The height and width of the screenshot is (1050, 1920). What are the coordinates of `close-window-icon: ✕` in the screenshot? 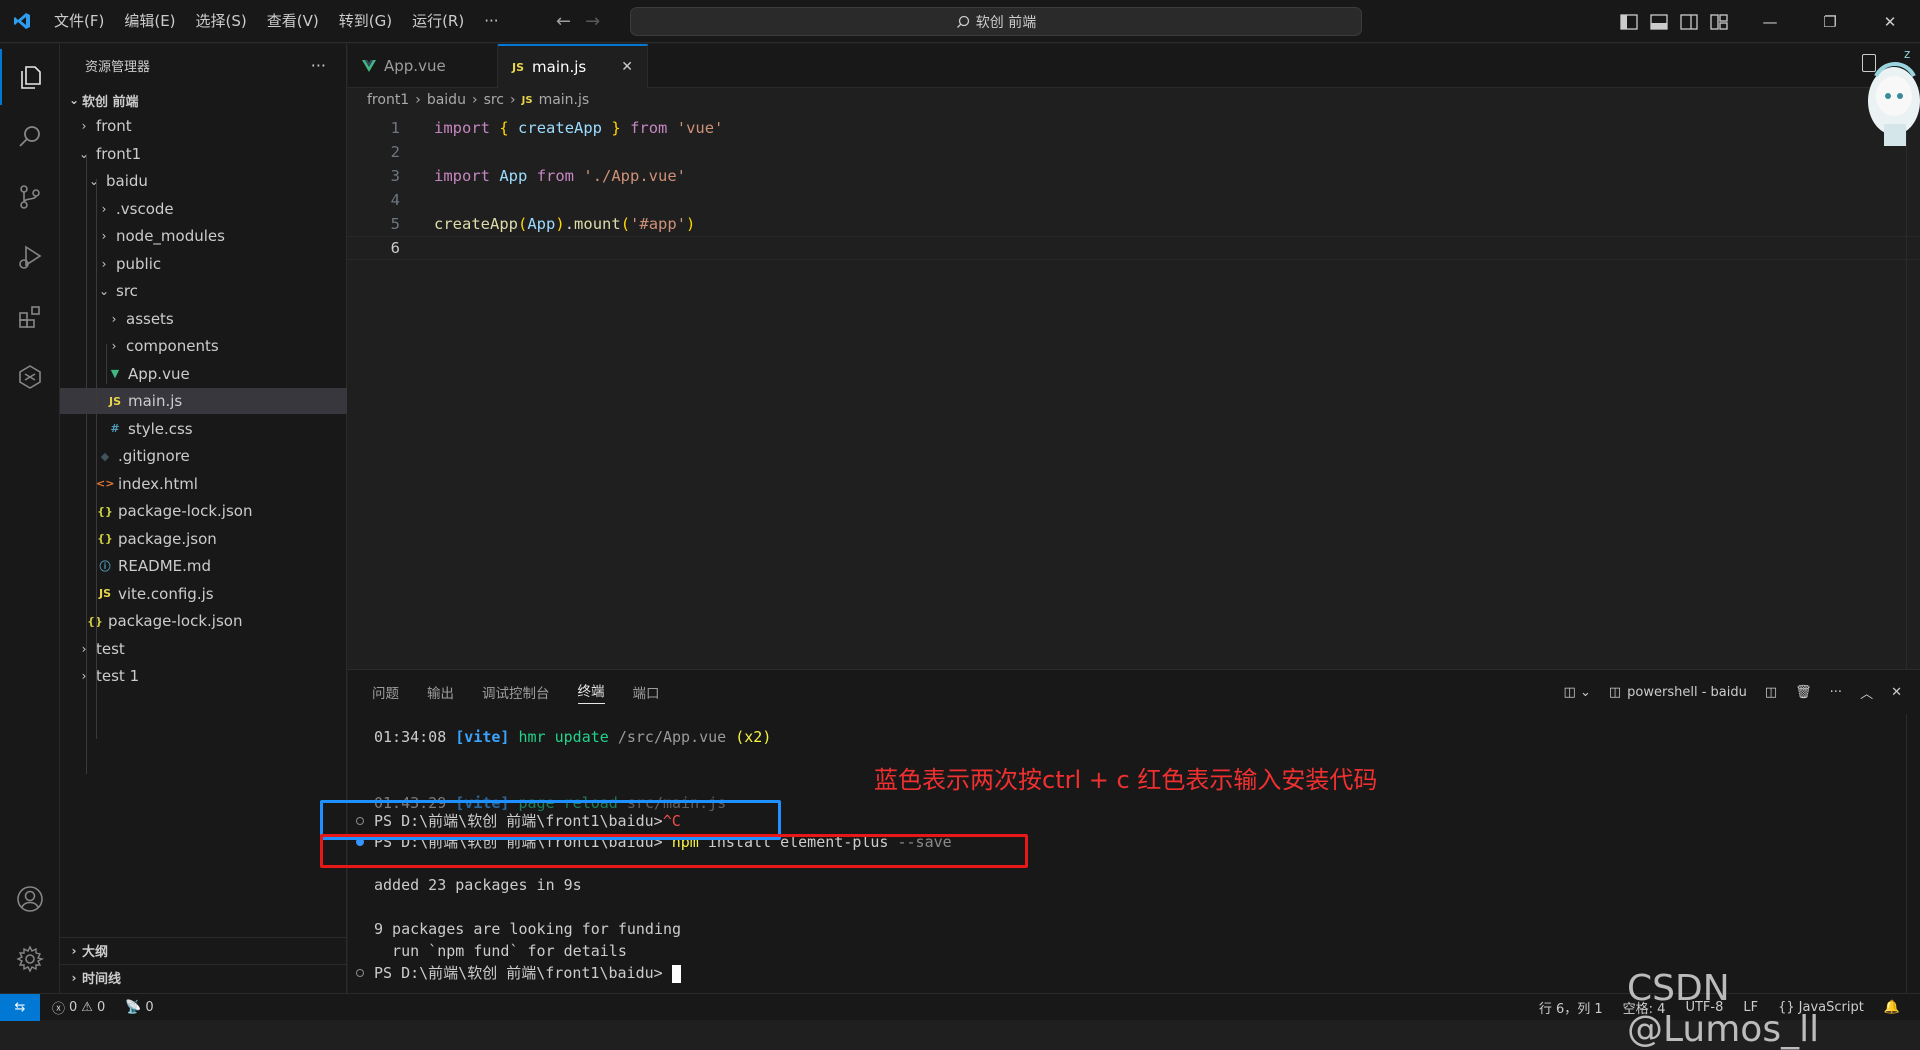 It's located at (1890, 22).